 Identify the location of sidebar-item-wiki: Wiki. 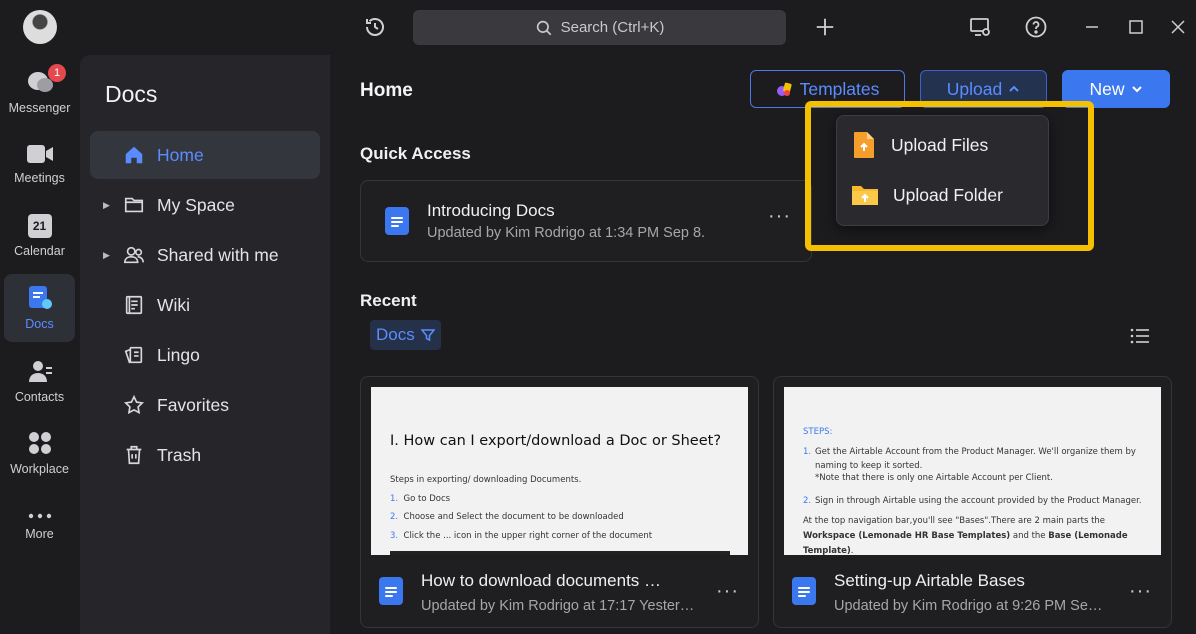
(205, 305).